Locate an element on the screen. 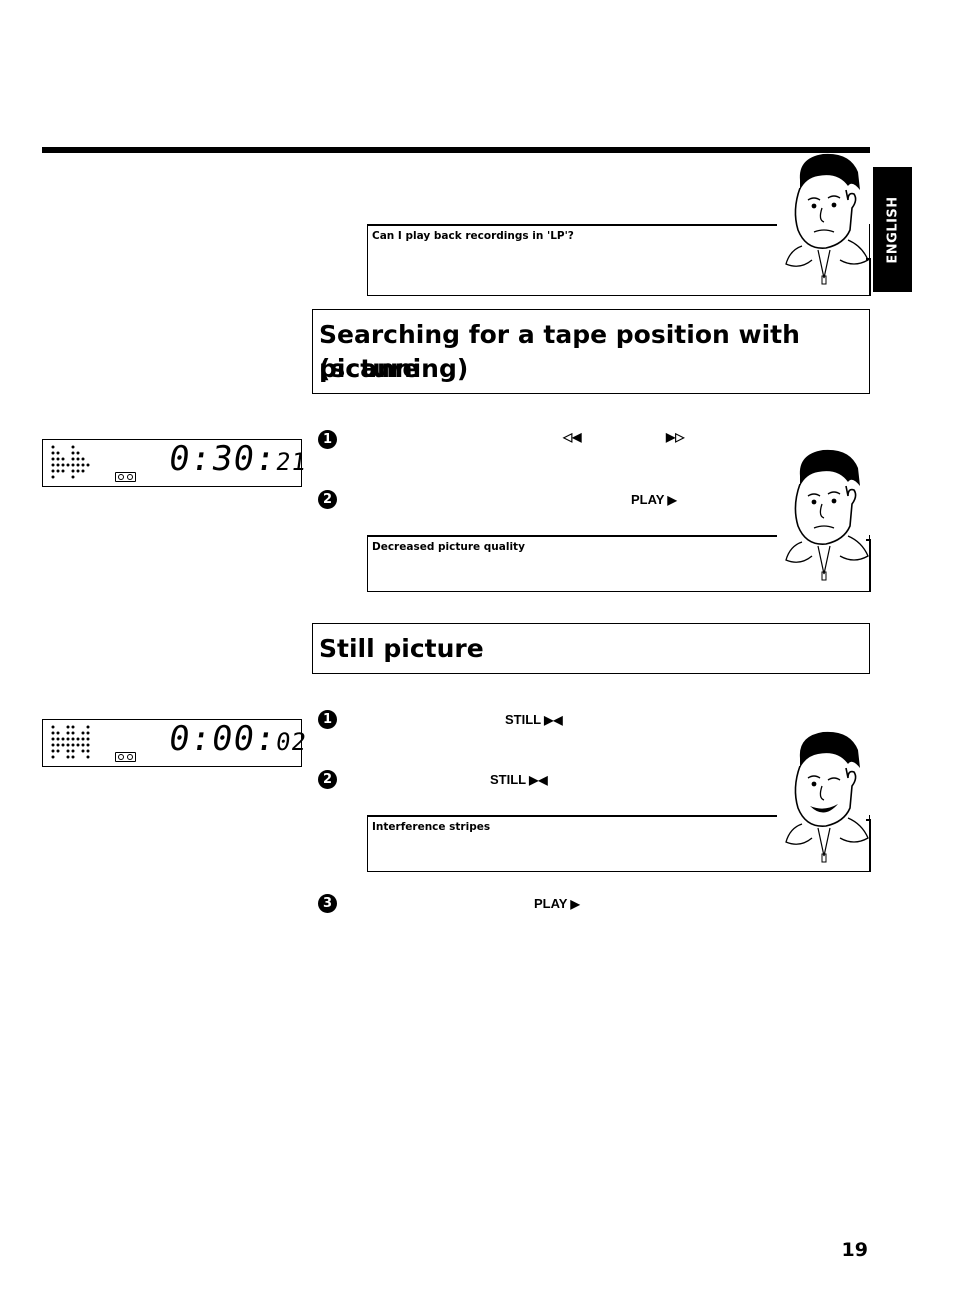 Image resolution: width=954 pixels, height=1302 pixels. vcr-display-scanning: 0:30:21 is located at coordinates (175, 463).